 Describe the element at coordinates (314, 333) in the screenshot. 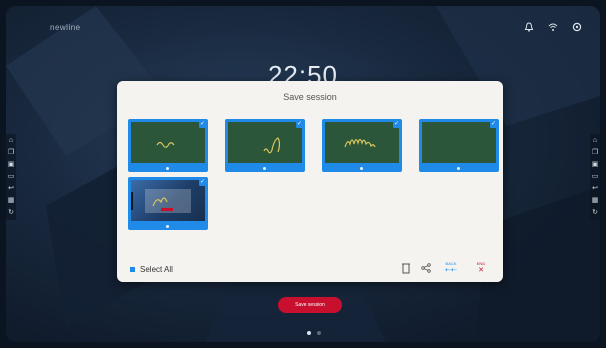

I see `page-indicator` at that location.